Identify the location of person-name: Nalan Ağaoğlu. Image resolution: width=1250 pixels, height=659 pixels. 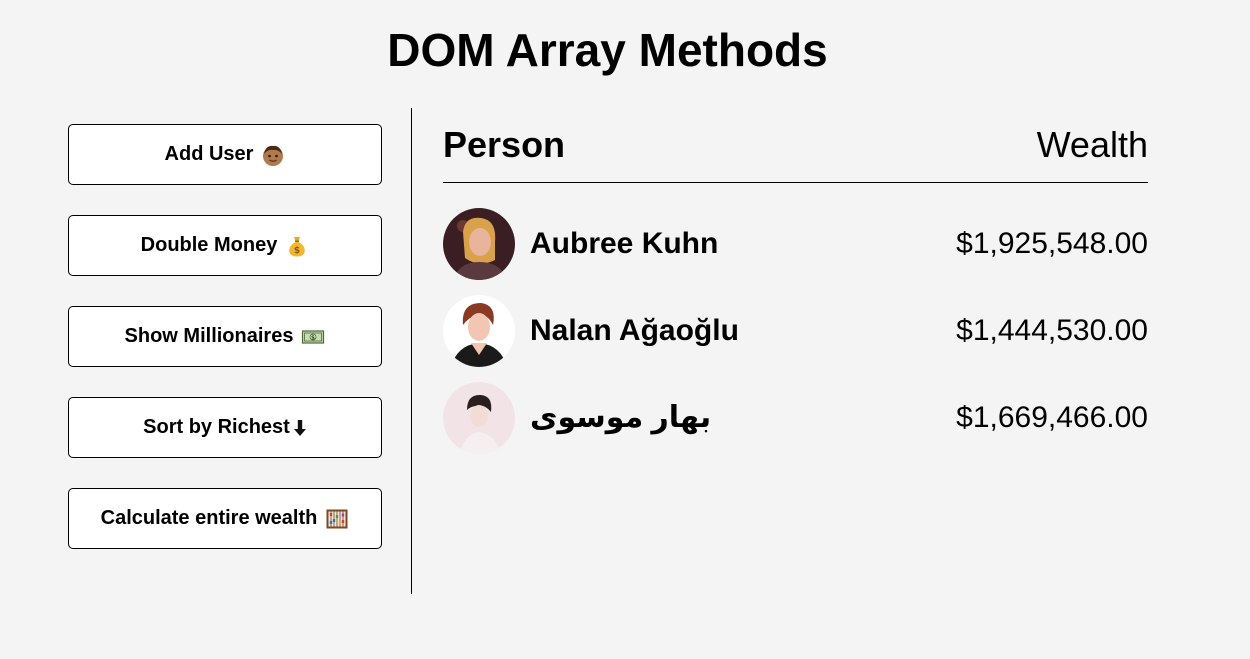
(634, 330).